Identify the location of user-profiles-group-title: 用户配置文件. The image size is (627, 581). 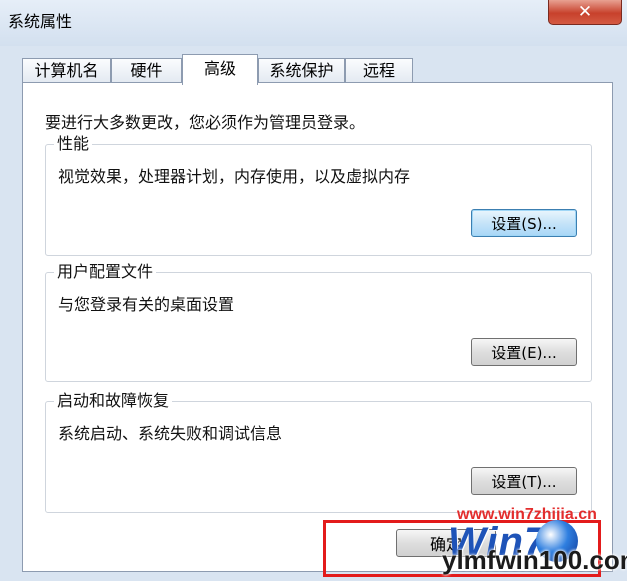
(105, 272).